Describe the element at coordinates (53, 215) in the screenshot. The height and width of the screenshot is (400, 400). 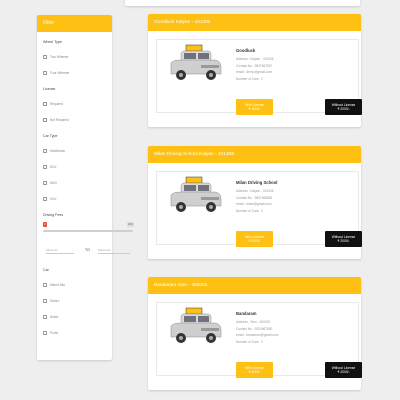
I see `driving-fees-title: Driving Fees` at that location.